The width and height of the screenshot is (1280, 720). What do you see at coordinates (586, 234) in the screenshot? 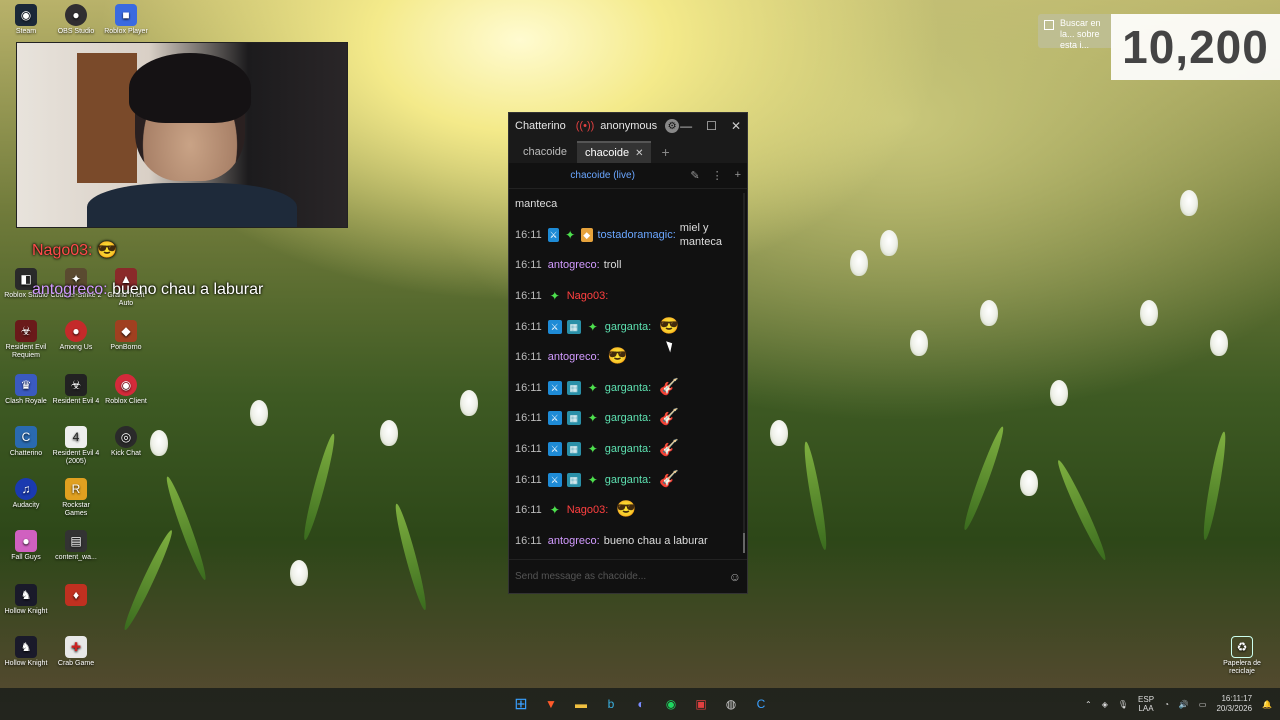
I see `gift-badge-icon: ◆` at bounding box center [586, 234].